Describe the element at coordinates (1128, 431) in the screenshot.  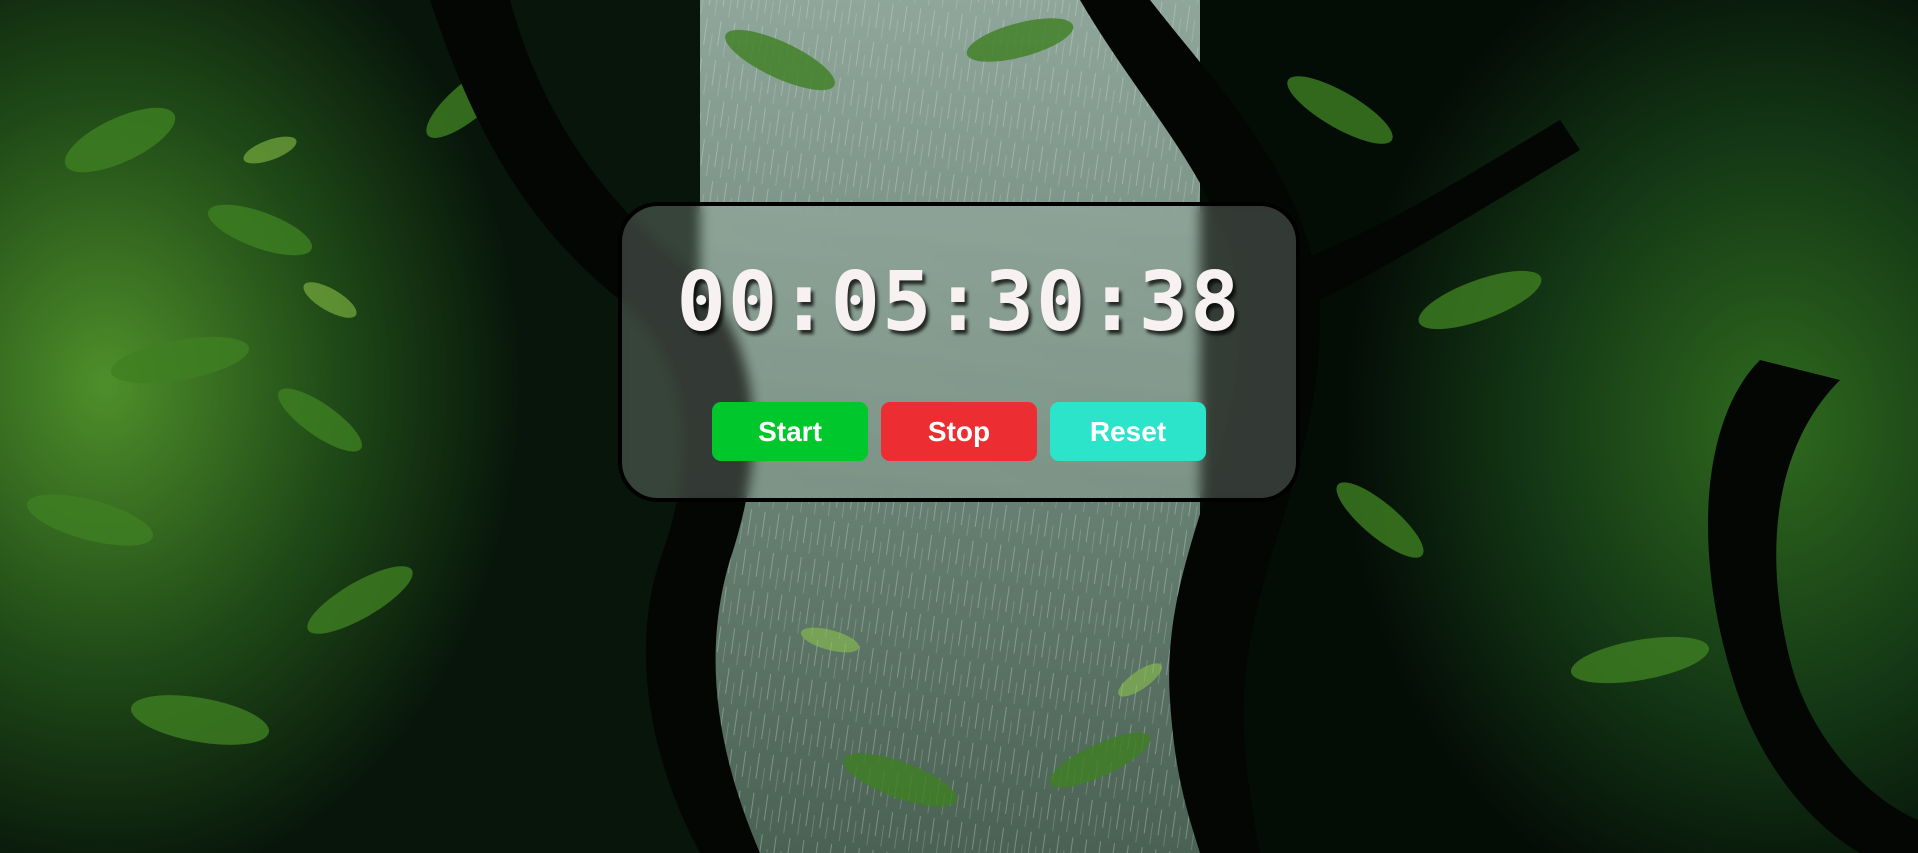
I see `reset-button: Reset` at that location.